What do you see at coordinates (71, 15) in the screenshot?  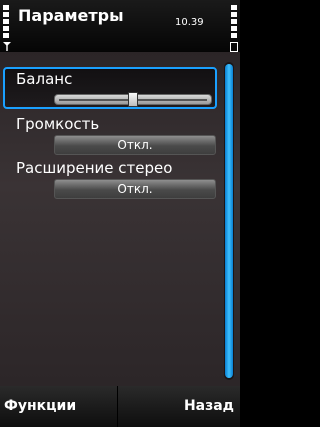 I see `page-title: Параметры` at bounding box center [71, 15].